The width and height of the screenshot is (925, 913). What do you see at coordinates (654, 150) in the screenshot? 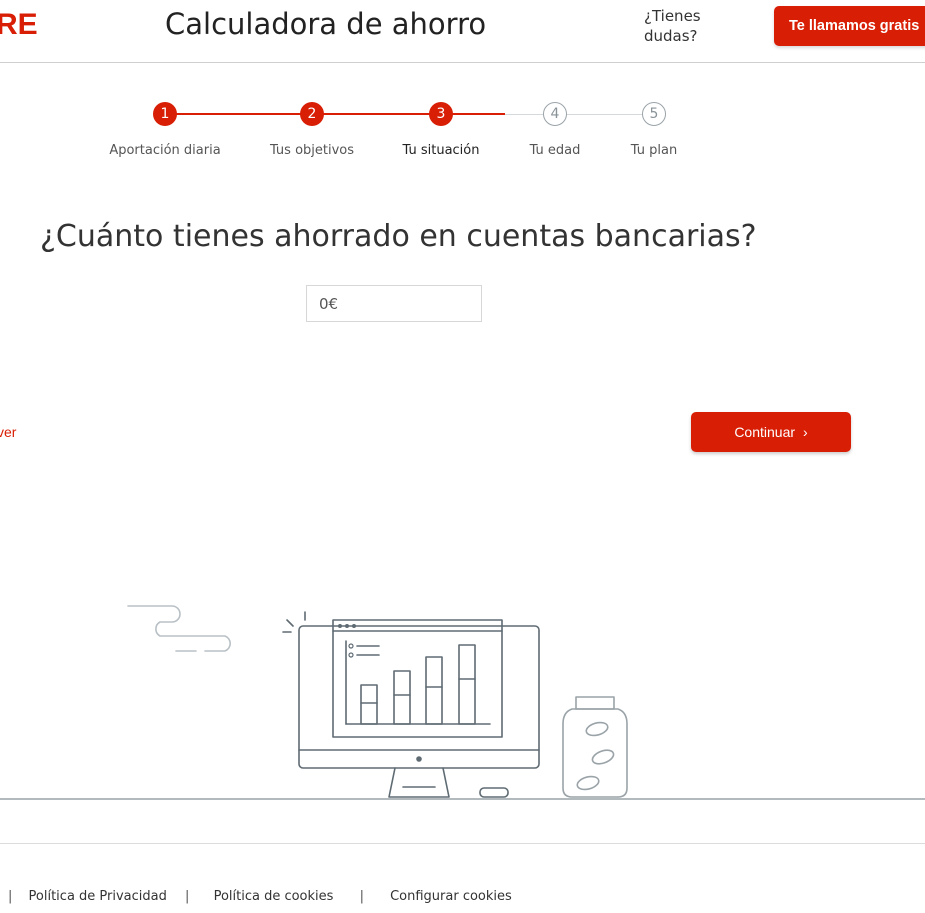
I see `step-5-label: Tu plan` at bounding box center [654, 150].